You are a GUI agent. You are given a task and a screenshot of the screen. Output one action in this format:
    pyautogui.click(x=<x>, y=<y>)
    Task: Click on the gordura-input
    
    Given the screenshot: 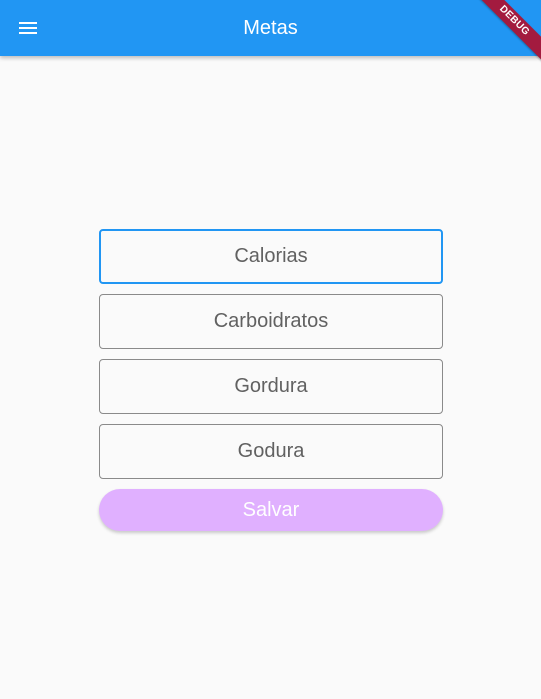 What is the action you would take?
    pyautogui.click(x=271, y=386)
    